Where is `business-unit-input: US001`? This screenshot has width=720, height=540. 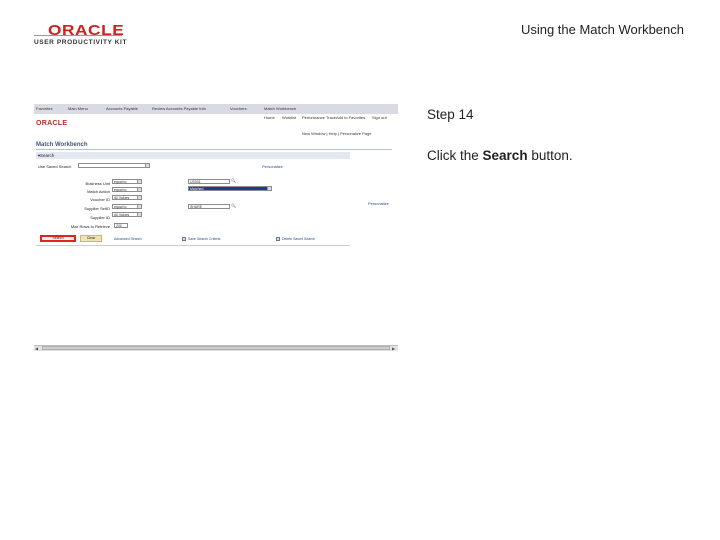
business-unit-input: US001 is located at coordinates (209, 181).